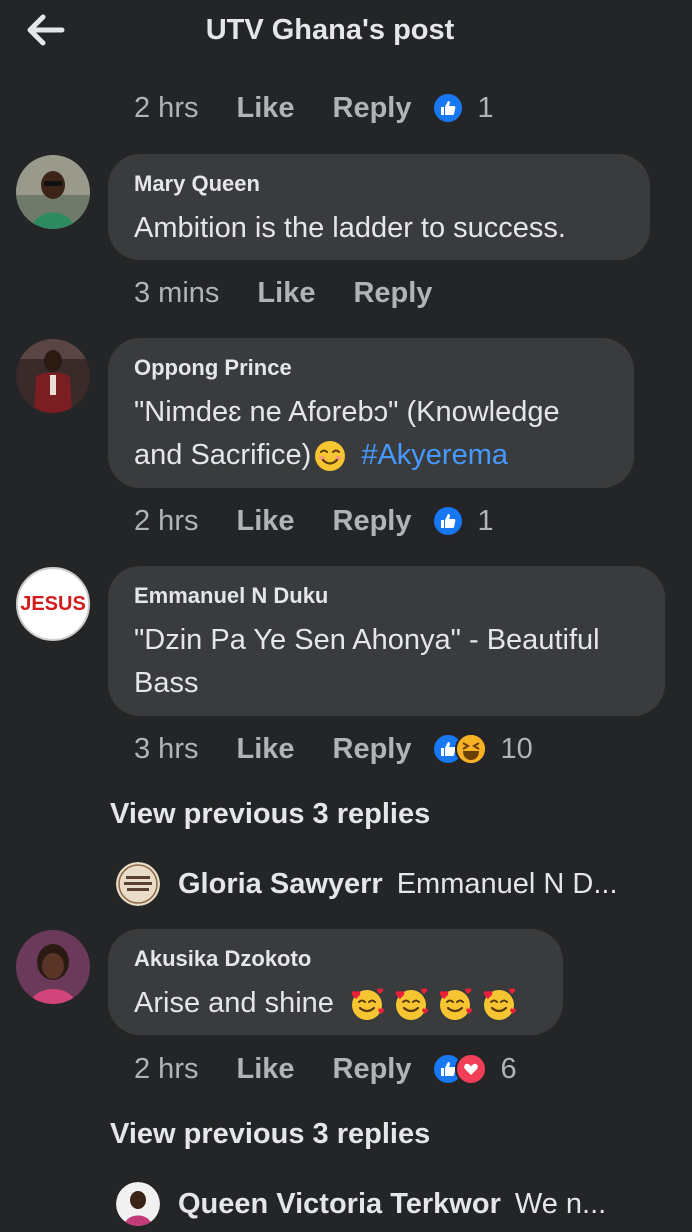 Image resolution: width=692 pixels, height=1232 pixels. I want to click on avatar: JESUS, so click(53, 604).